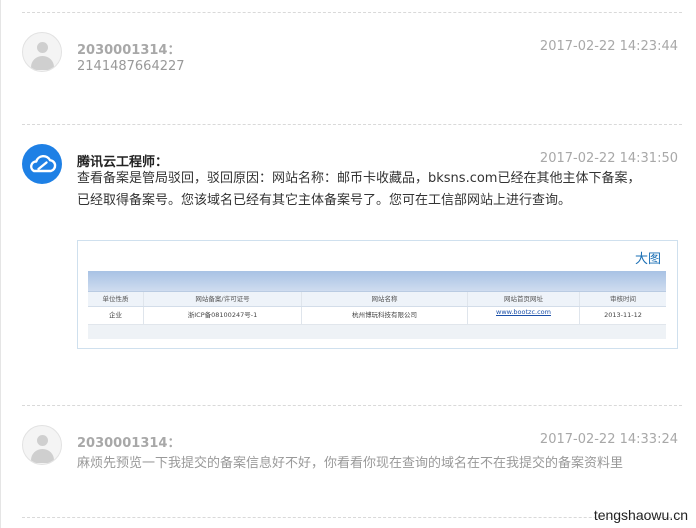 Image resolution: width=696 pixels, height=528 pixels. Describe the element at coordinates (608, 439) in the screenshot. I see `comment-time: 2017-02-22 14:33:24` at that location.